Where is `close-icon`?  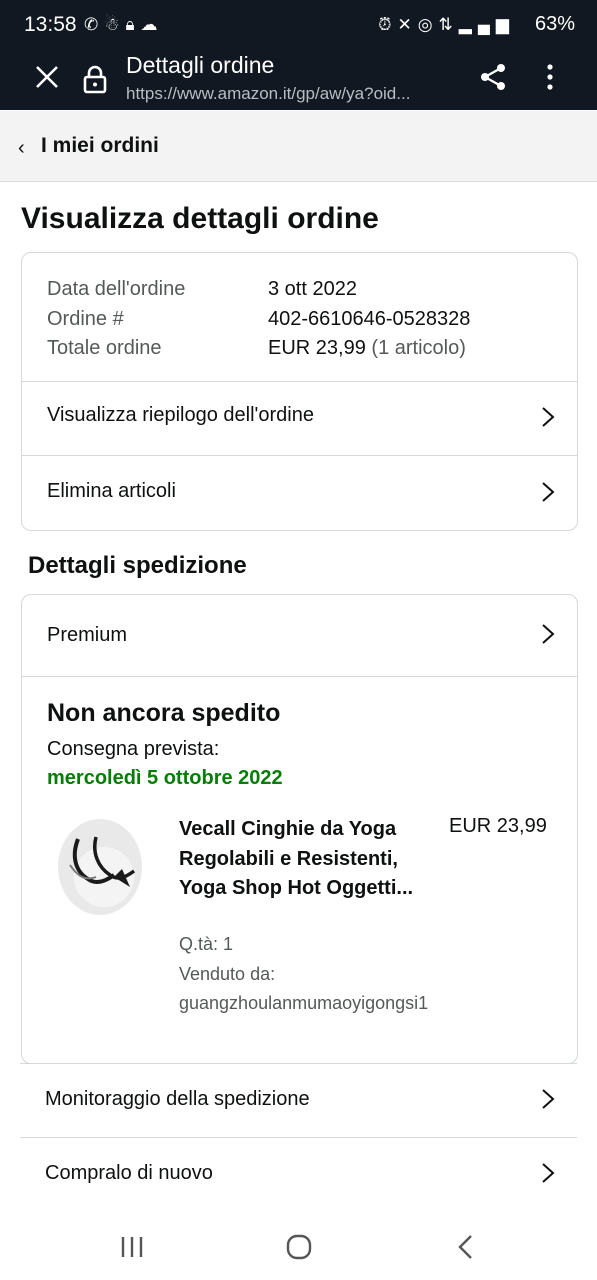 close-icon is located at coordinates (47, 77).